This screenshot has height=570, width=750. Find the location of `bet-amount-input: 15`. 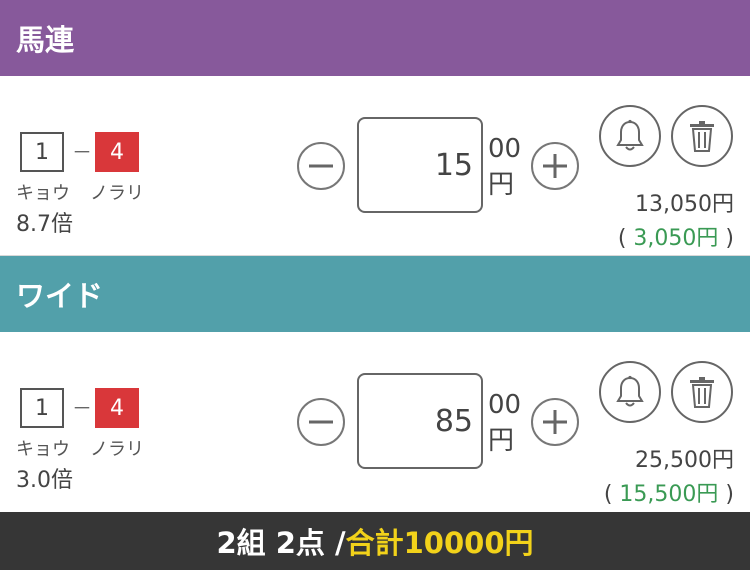

bet-amount-input: 15 is located at coordinates (420, 165).